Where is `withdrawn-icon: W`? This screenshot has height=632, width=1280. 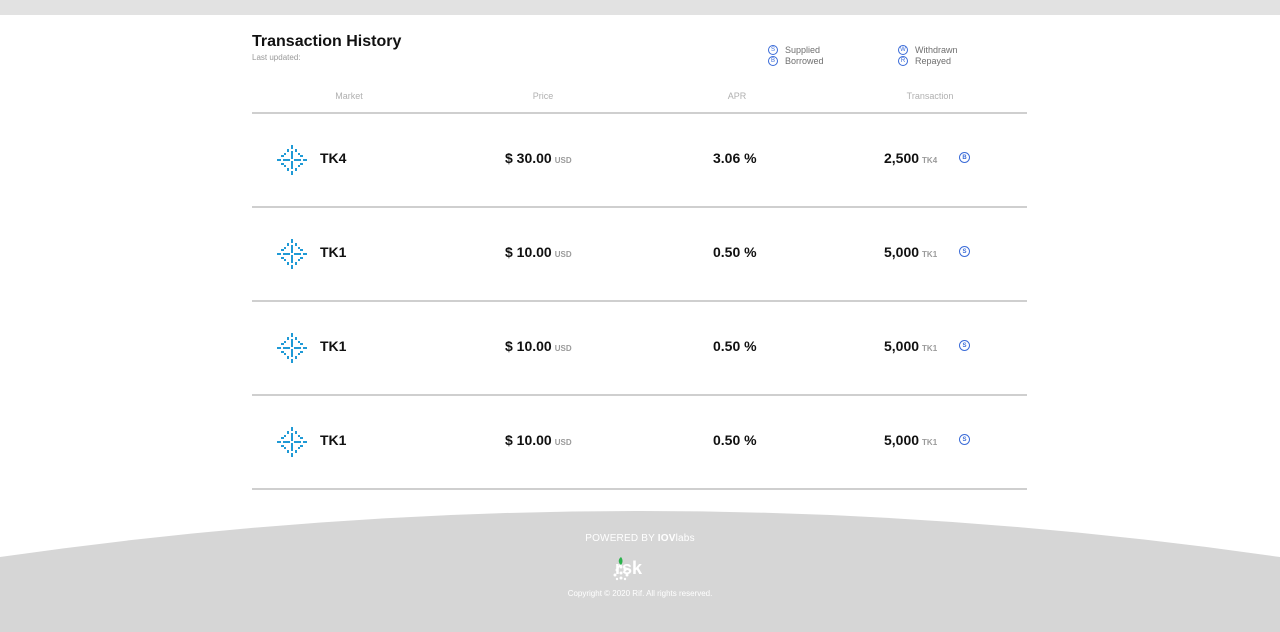 withdrawn-icon: W is located at coordinates (903, 49).